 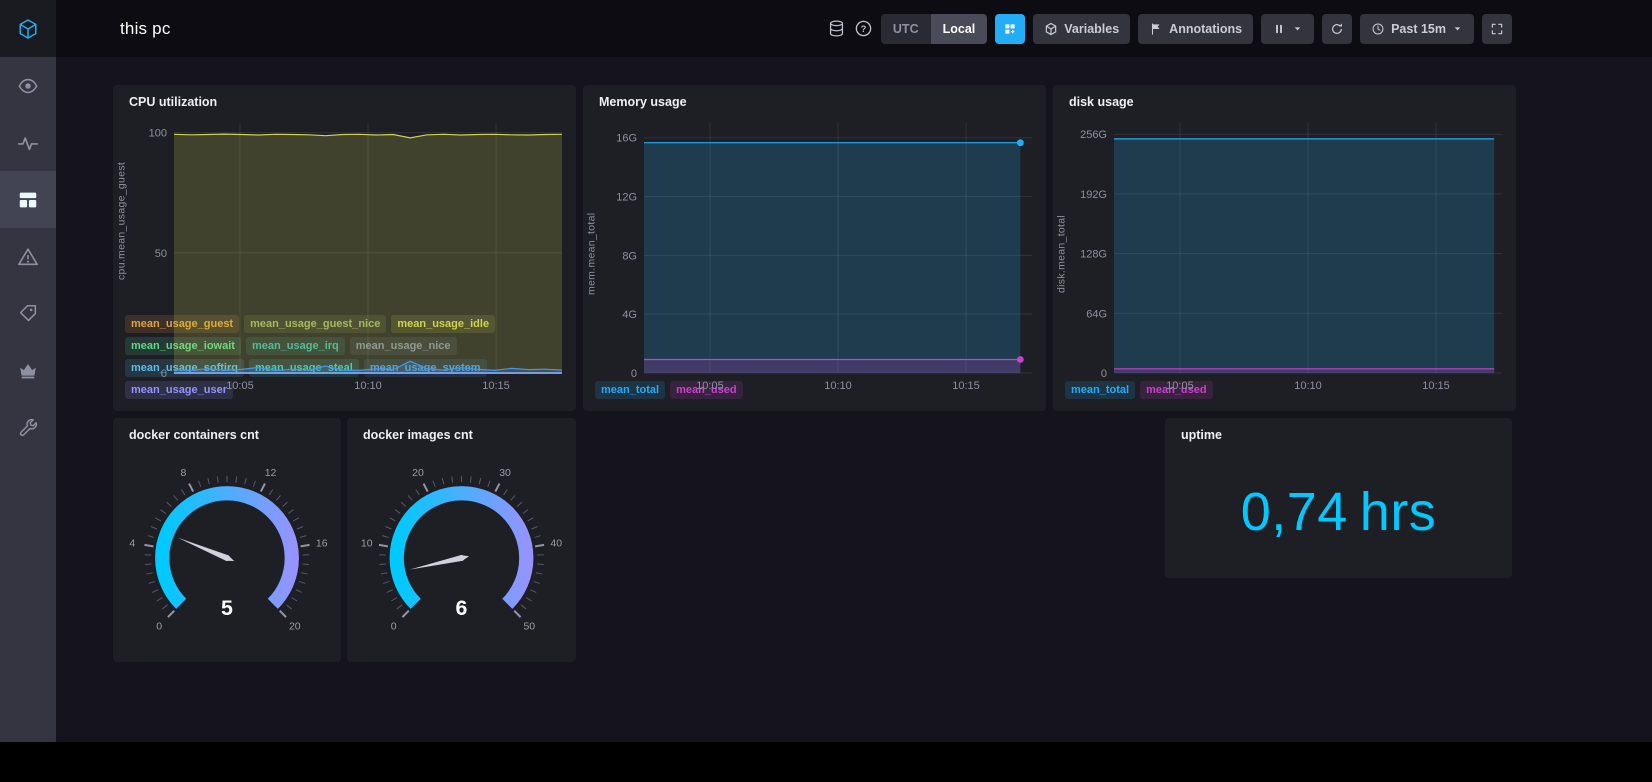 What do you see at coordinates (626, 198) in the screenshot?
I see `y-tick-label: 12G` at bounding box center [626, 198].